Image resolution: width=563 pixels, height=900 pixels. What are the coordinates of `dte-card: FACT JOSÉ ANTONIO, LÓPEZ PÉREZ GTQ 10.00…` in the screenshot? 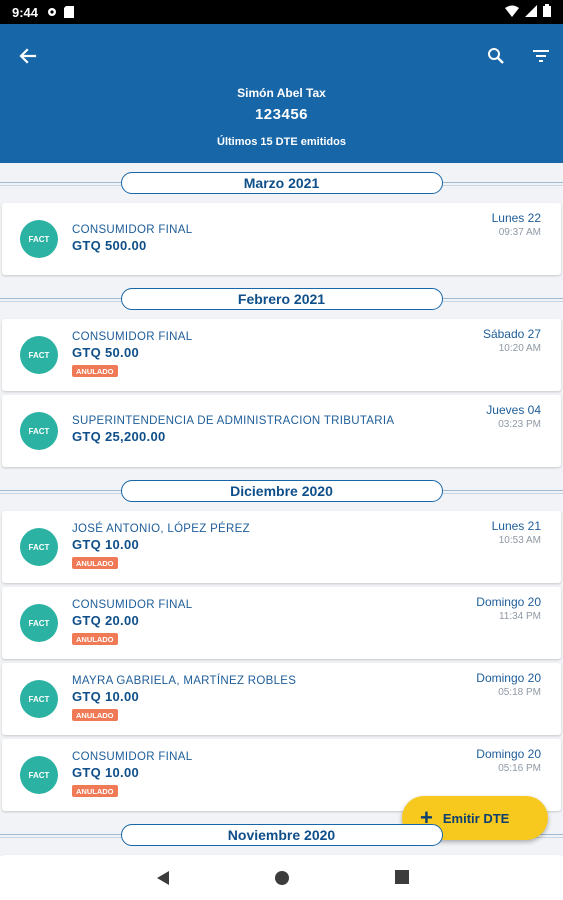 It's located at (281, 547).